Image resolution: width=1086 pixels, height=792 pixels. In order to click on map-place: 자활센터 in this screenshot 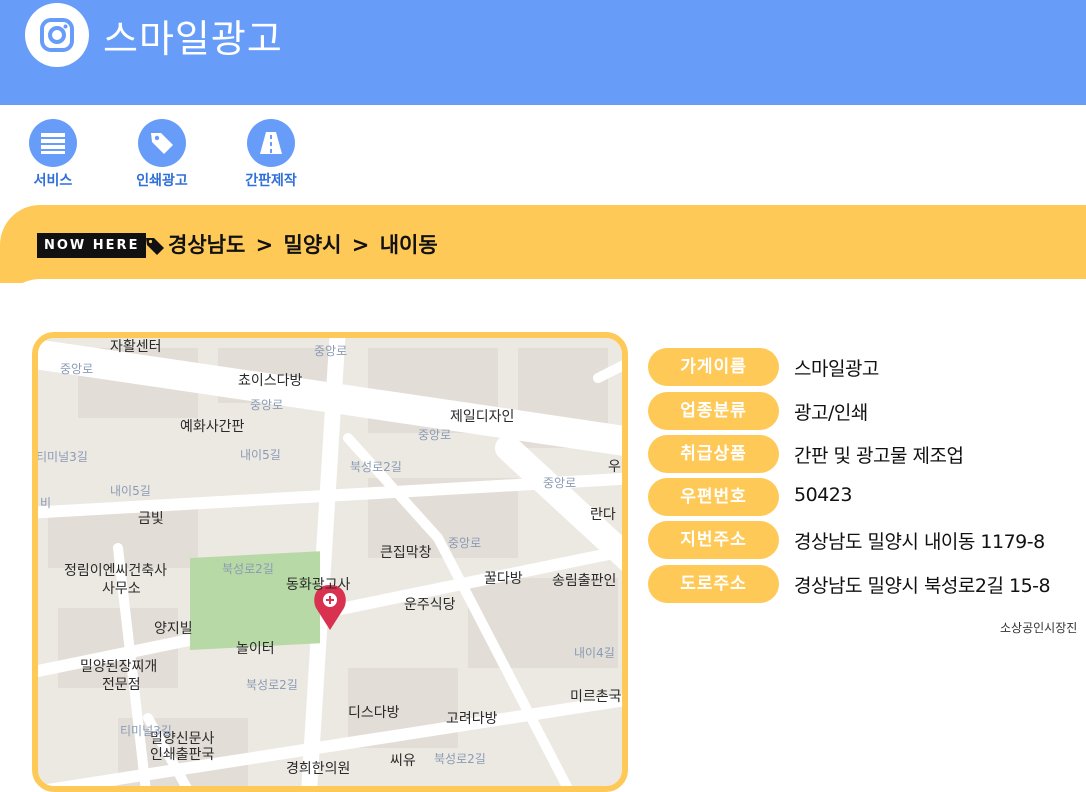, I will do `click(136, 347)`.